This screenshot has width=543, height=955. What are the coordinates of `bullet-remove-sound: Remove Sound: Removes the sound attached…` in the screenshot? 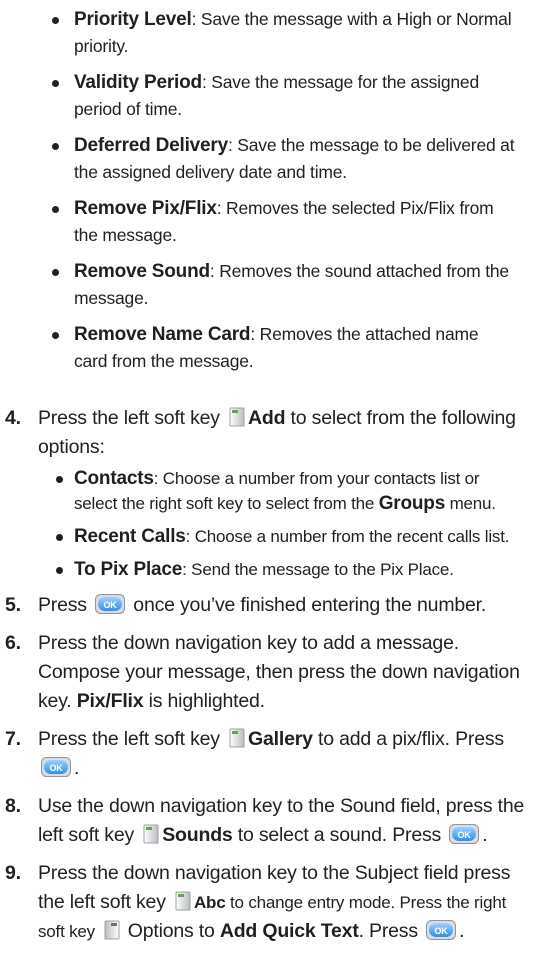 It's located at (271, 284).